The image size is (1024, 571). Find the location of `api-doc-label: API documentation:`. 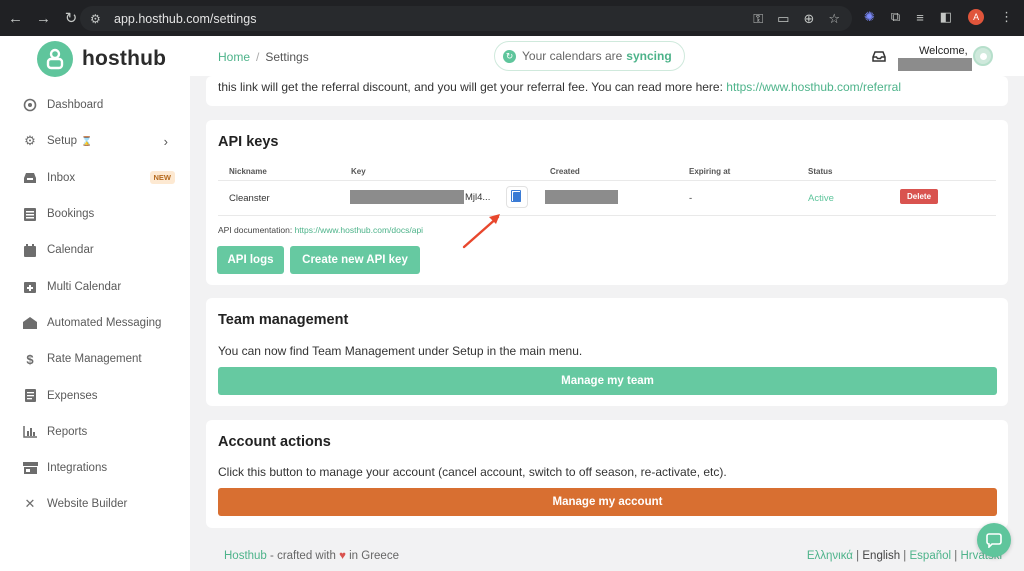

api-doc-label: API documentation: is located at coordinates (255, 230).